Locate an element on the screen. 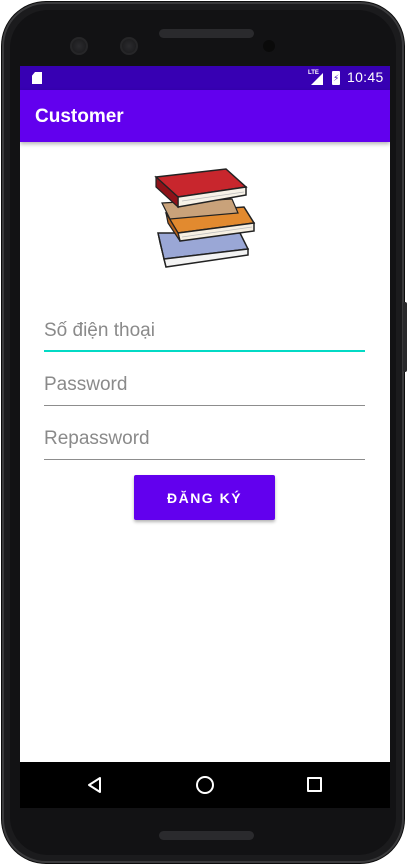 This screenshot has height=867, width=408. top-speaker is located at coordinates (206, 33).